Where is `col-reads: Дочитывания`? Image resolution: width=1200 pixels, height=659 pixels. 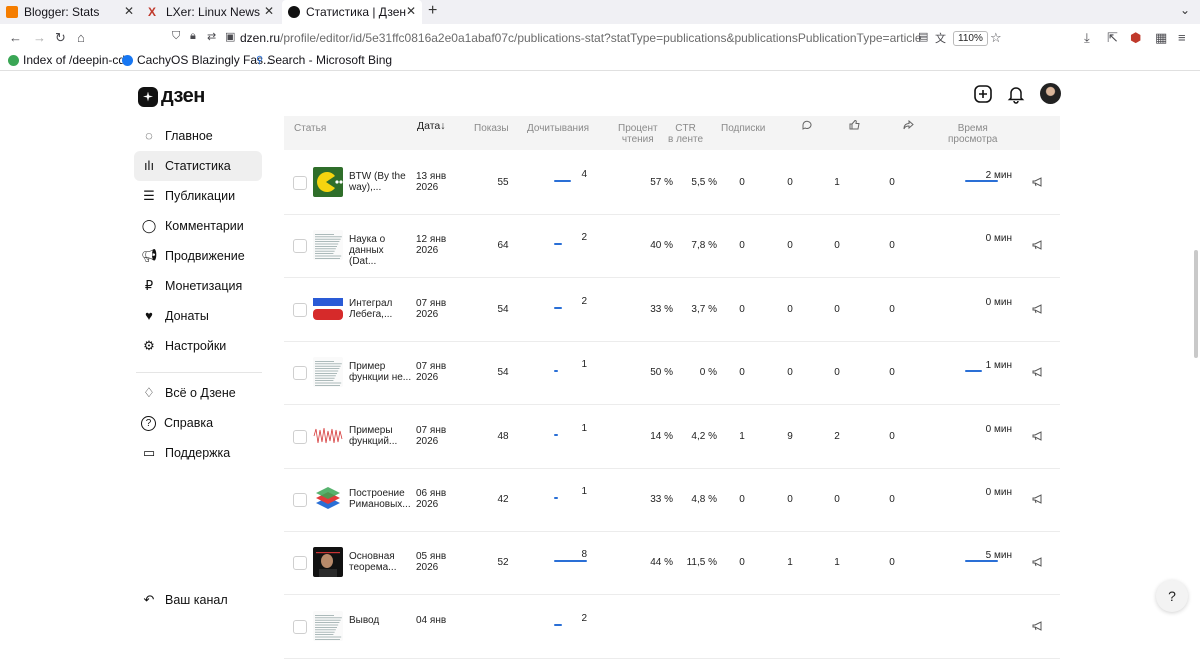
col-reads: Дочитывания is located at coordinates (558, 128).